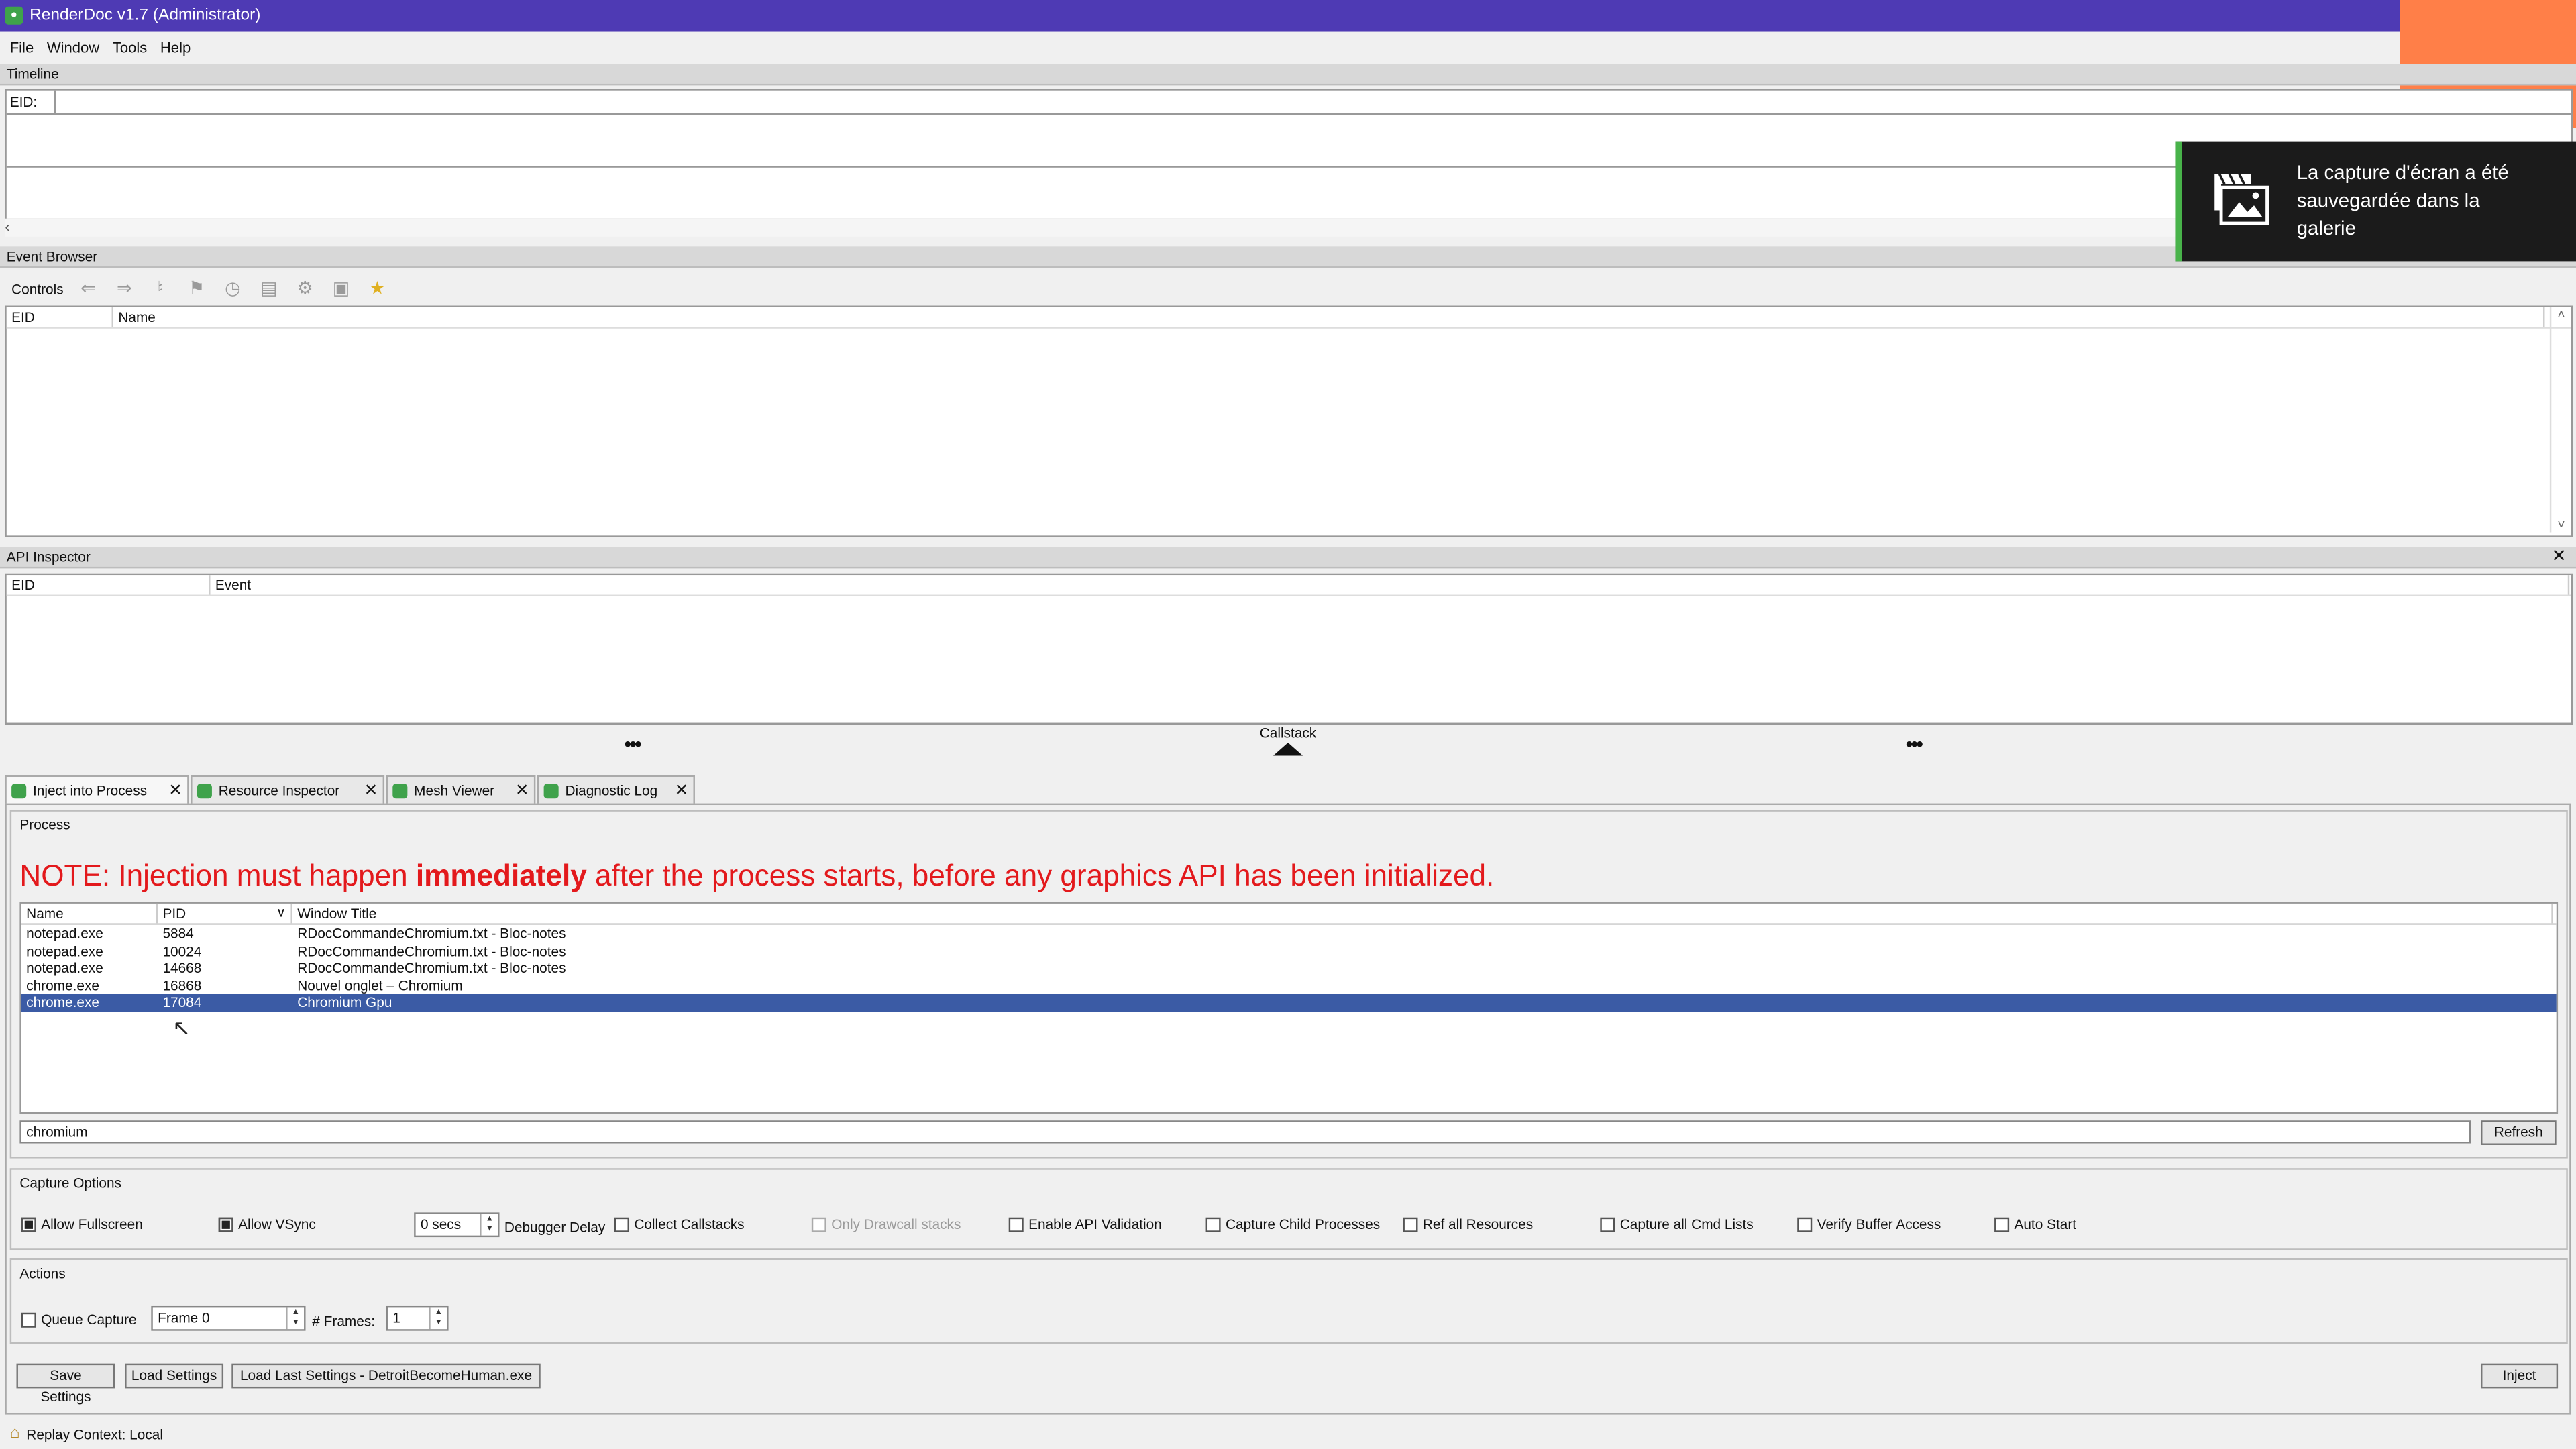 The image size is (2576, 1449). What do you see at coordinates (196, 288) in the screenshot?
I see `bookmark-flag-icon: ⚑` at bounding box center [196, 288].